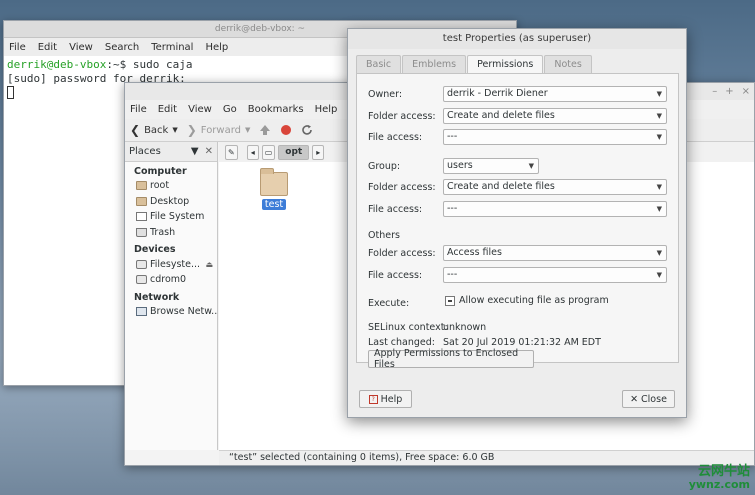 The image size is (755, 495). What do you see at coordinates (252, 152) in the screenshot?
I see `path-scroll-left-icon: ◂` at bounding box center [252, 152].